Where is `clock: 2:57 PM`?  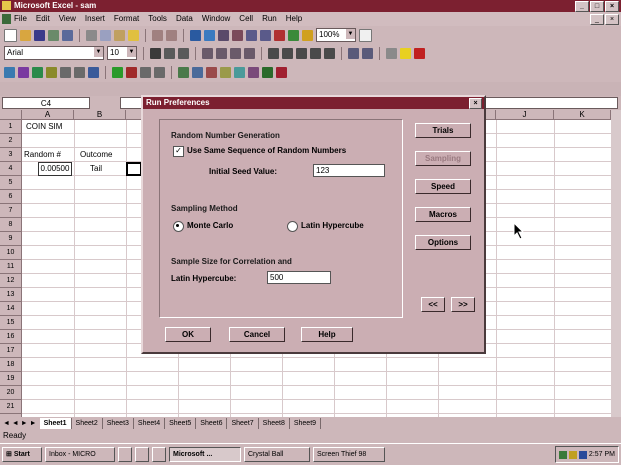
clock: 2:57 PM is located at coordinates (602, 455).